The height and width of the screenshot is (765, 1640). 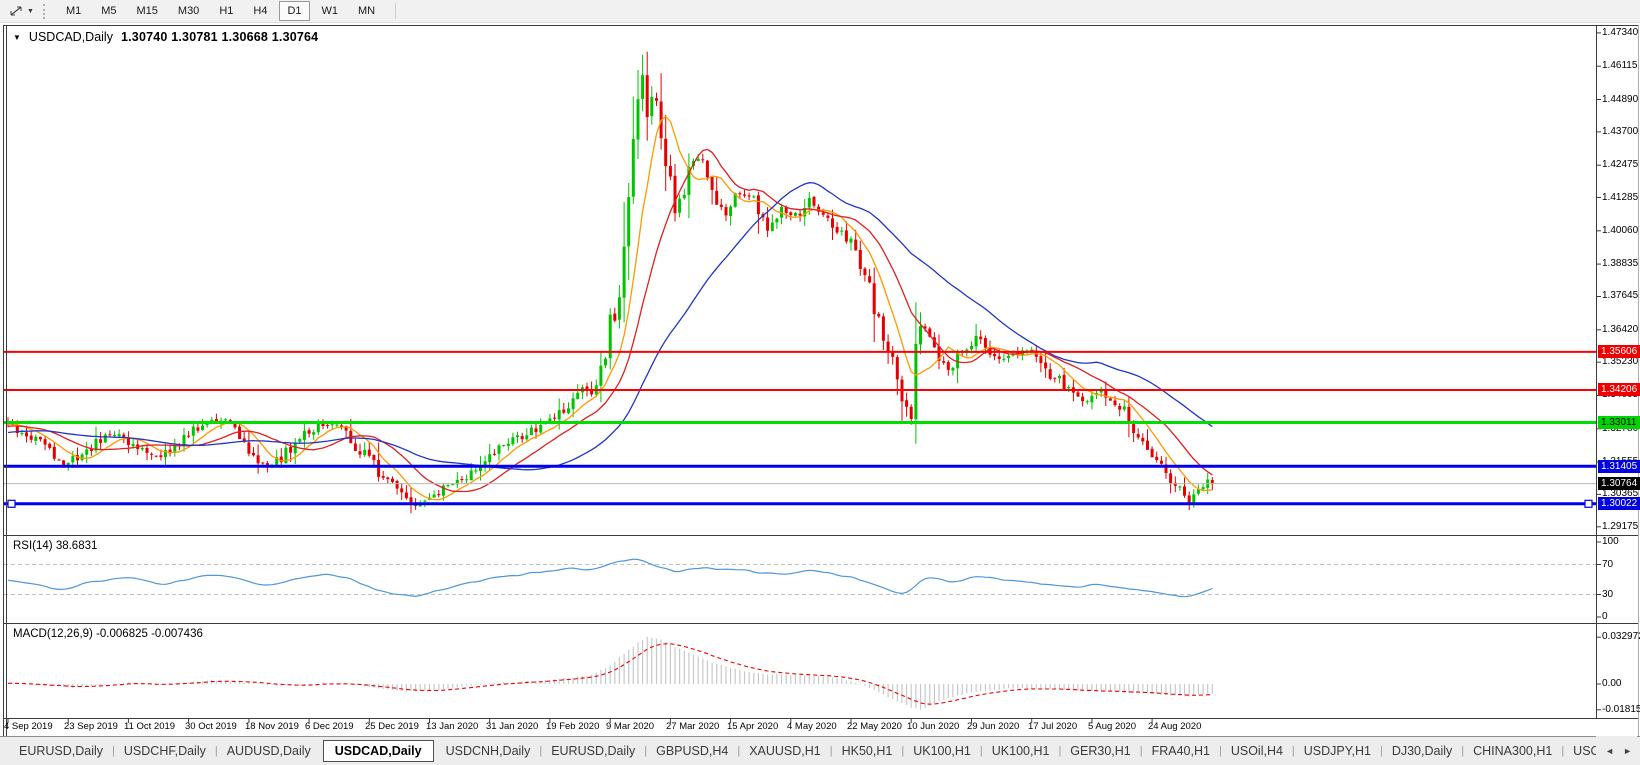 What do you see at coordinates (366, 11) in the screenshot?
I see `timeframe-button-mn: MN` at bounding box center [366, 11].